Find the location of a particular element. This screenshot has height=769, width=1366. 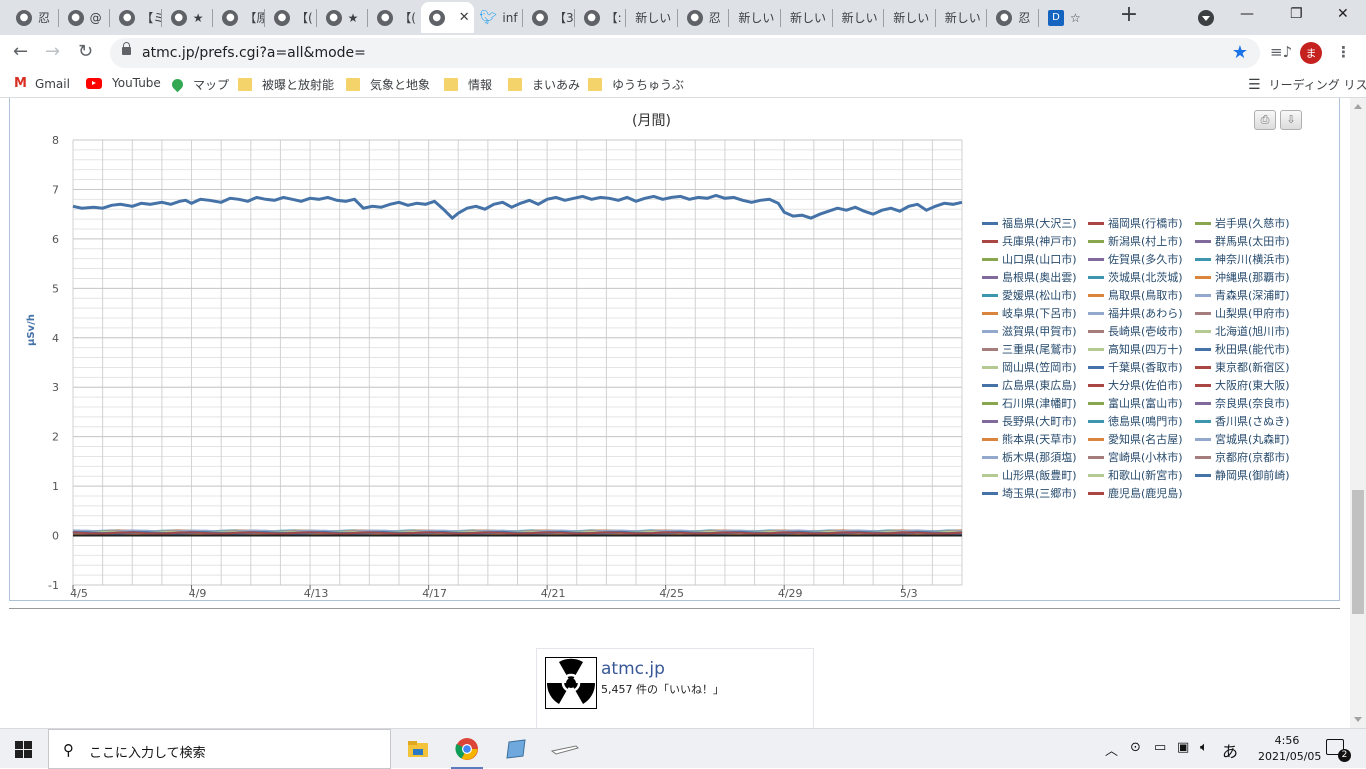

close-tab-icon: ✕ is located at coordinates (464, 17).